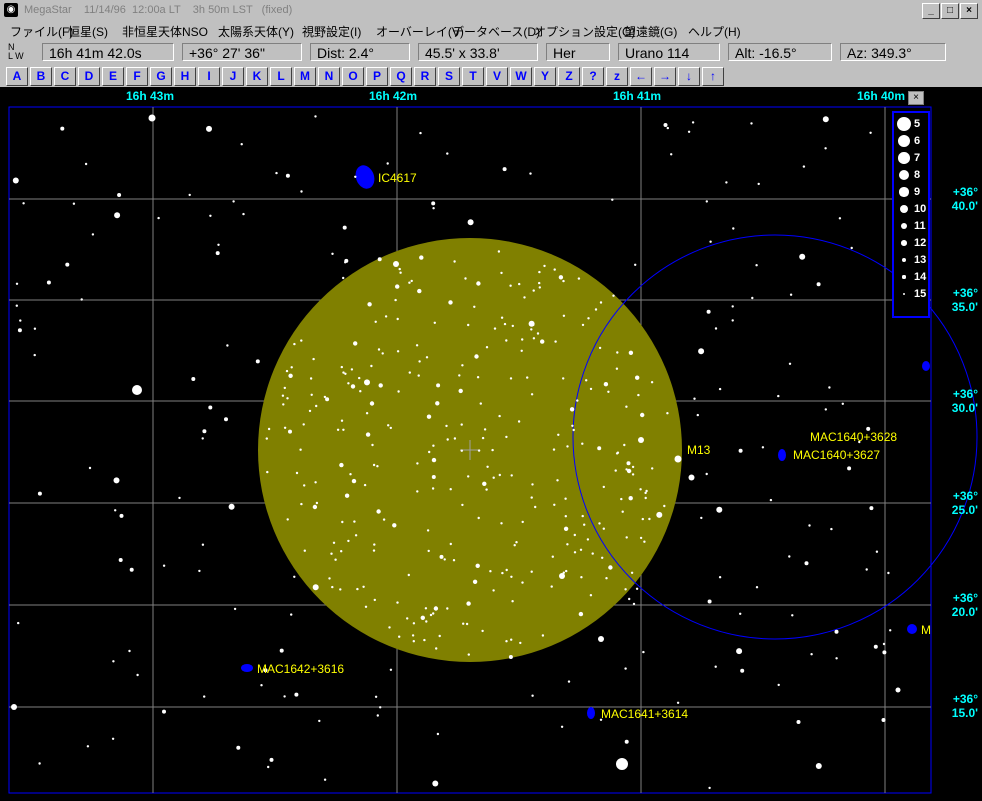 This screenshot has width=982, height=801. Describe the element at coordinates (521, 76) in the screenshot. I see `letter-button: W` at that location.